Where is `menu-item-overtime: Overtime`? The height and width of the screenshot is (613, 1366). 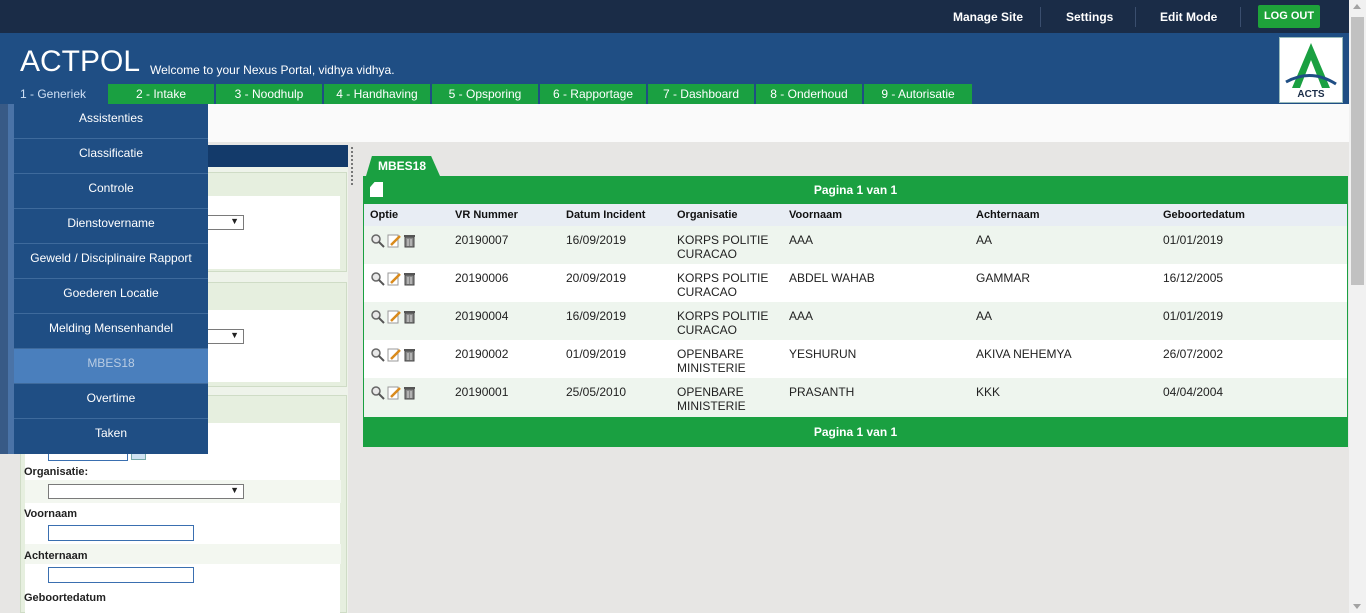
menu-item-overtime: Overtime is located at coordinates (111, 401).